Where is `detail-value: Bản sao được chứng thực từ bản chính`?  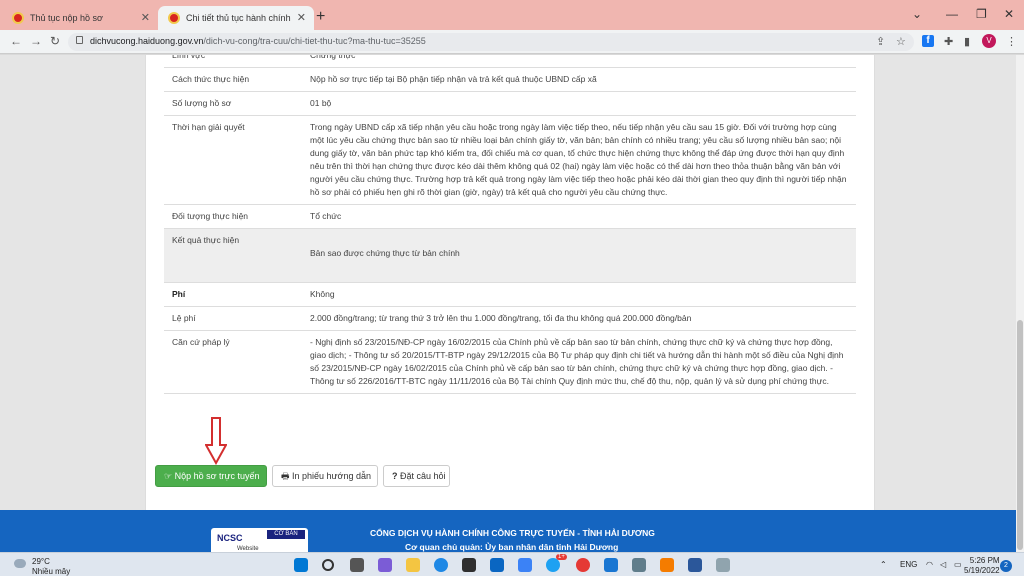 detail-value: Bản sao được chứng thực từ bản chính is located at coordinates (579, 255).